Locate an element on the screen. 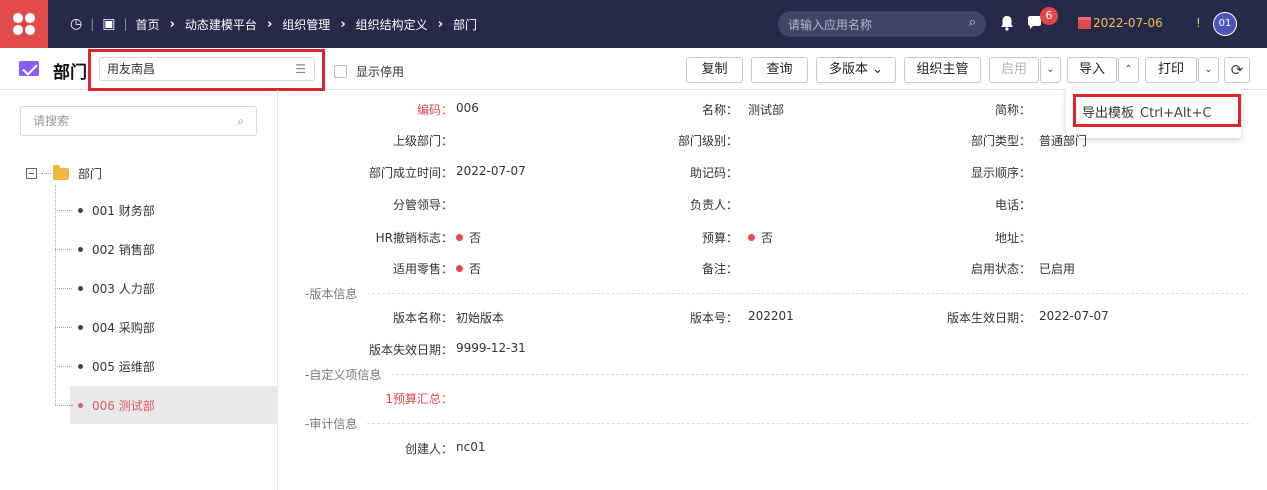 The height and width of the screenshot is (490, 1267). version-section-header: - 版本信息 is located at coordinates (777, 293).